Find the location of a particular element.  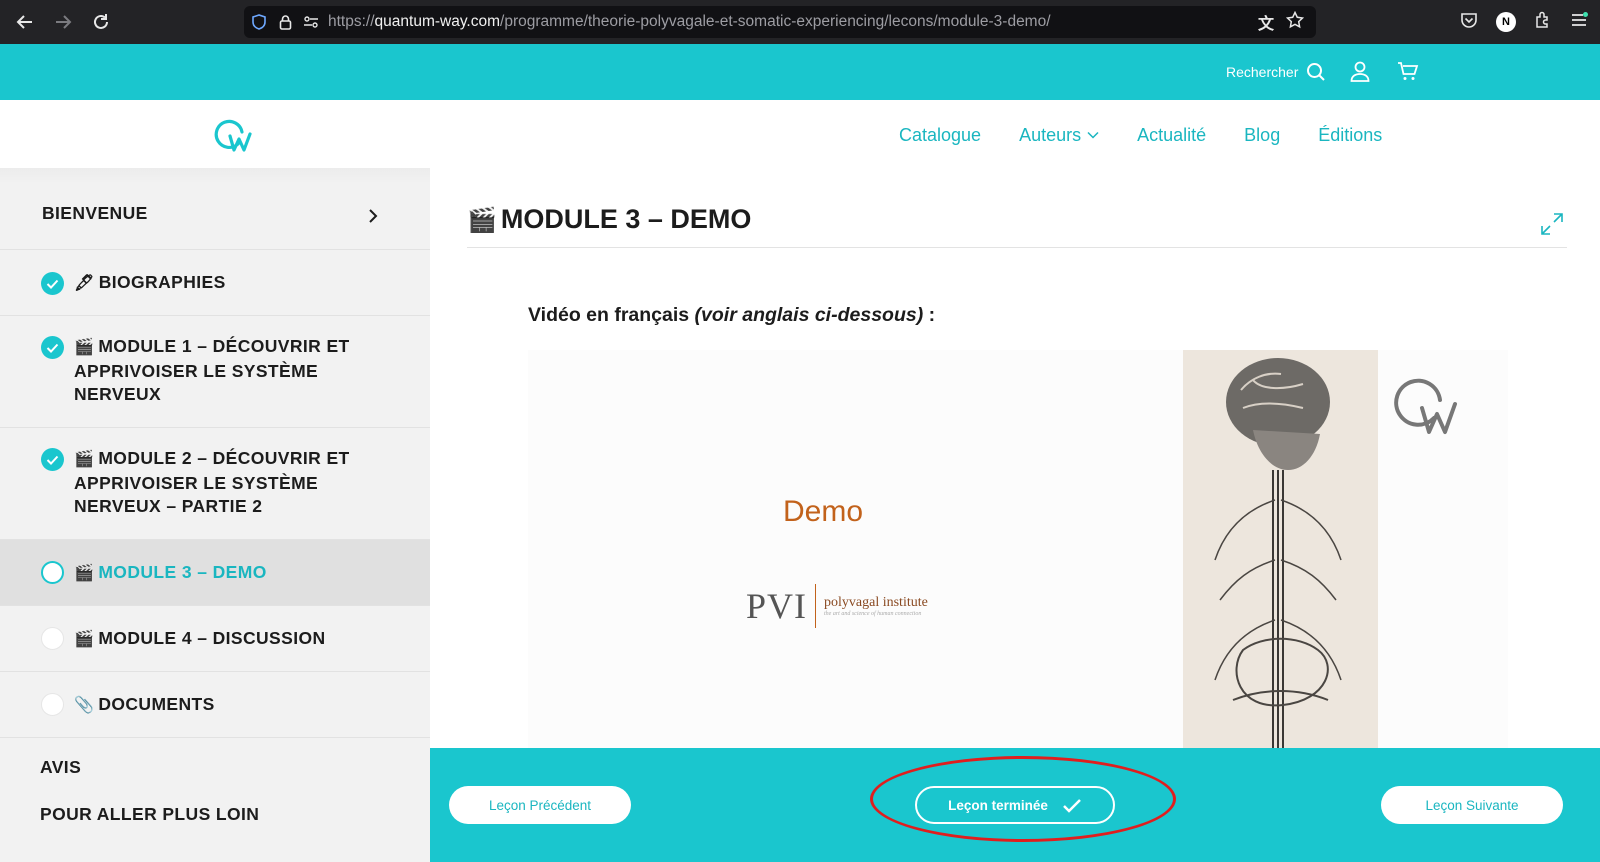

permissions-icon is located at coordinates (311, 22).